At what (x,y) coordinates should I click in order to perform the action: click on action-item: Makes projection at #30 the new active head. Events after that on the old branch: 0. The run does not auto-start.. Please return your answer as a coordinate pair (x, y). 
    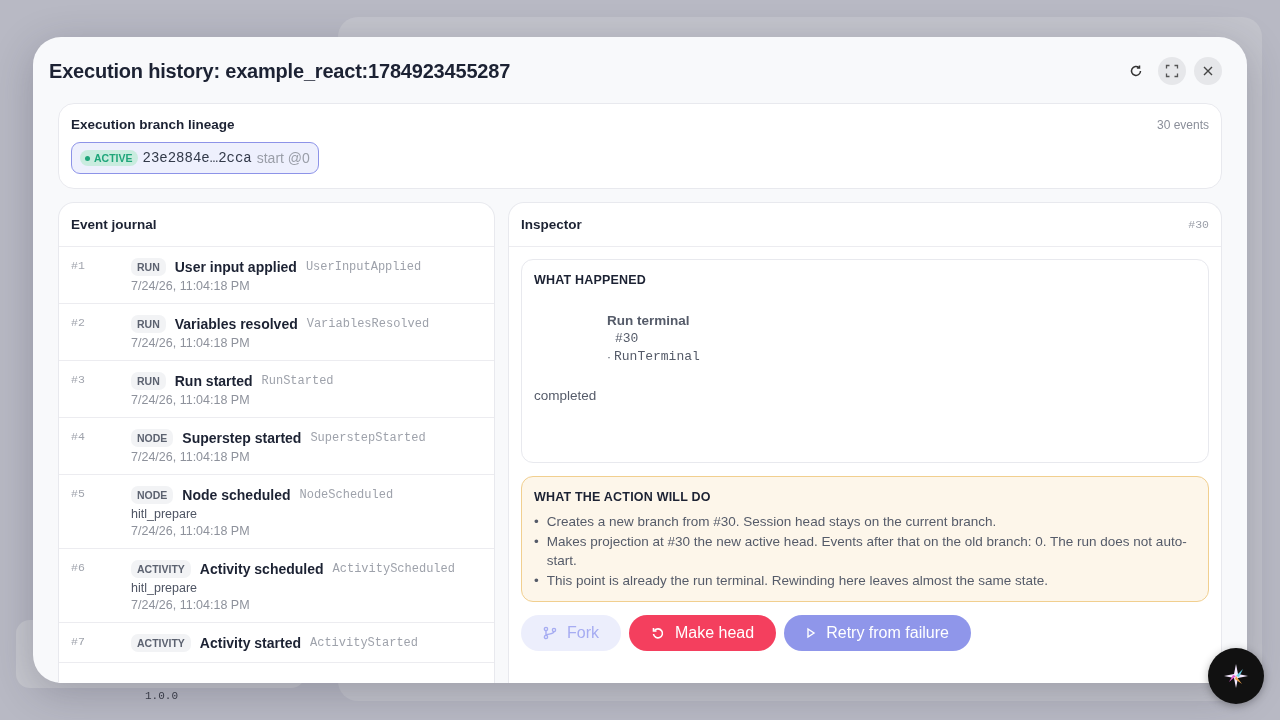
    Looking at the image, I should click on (867, 551).